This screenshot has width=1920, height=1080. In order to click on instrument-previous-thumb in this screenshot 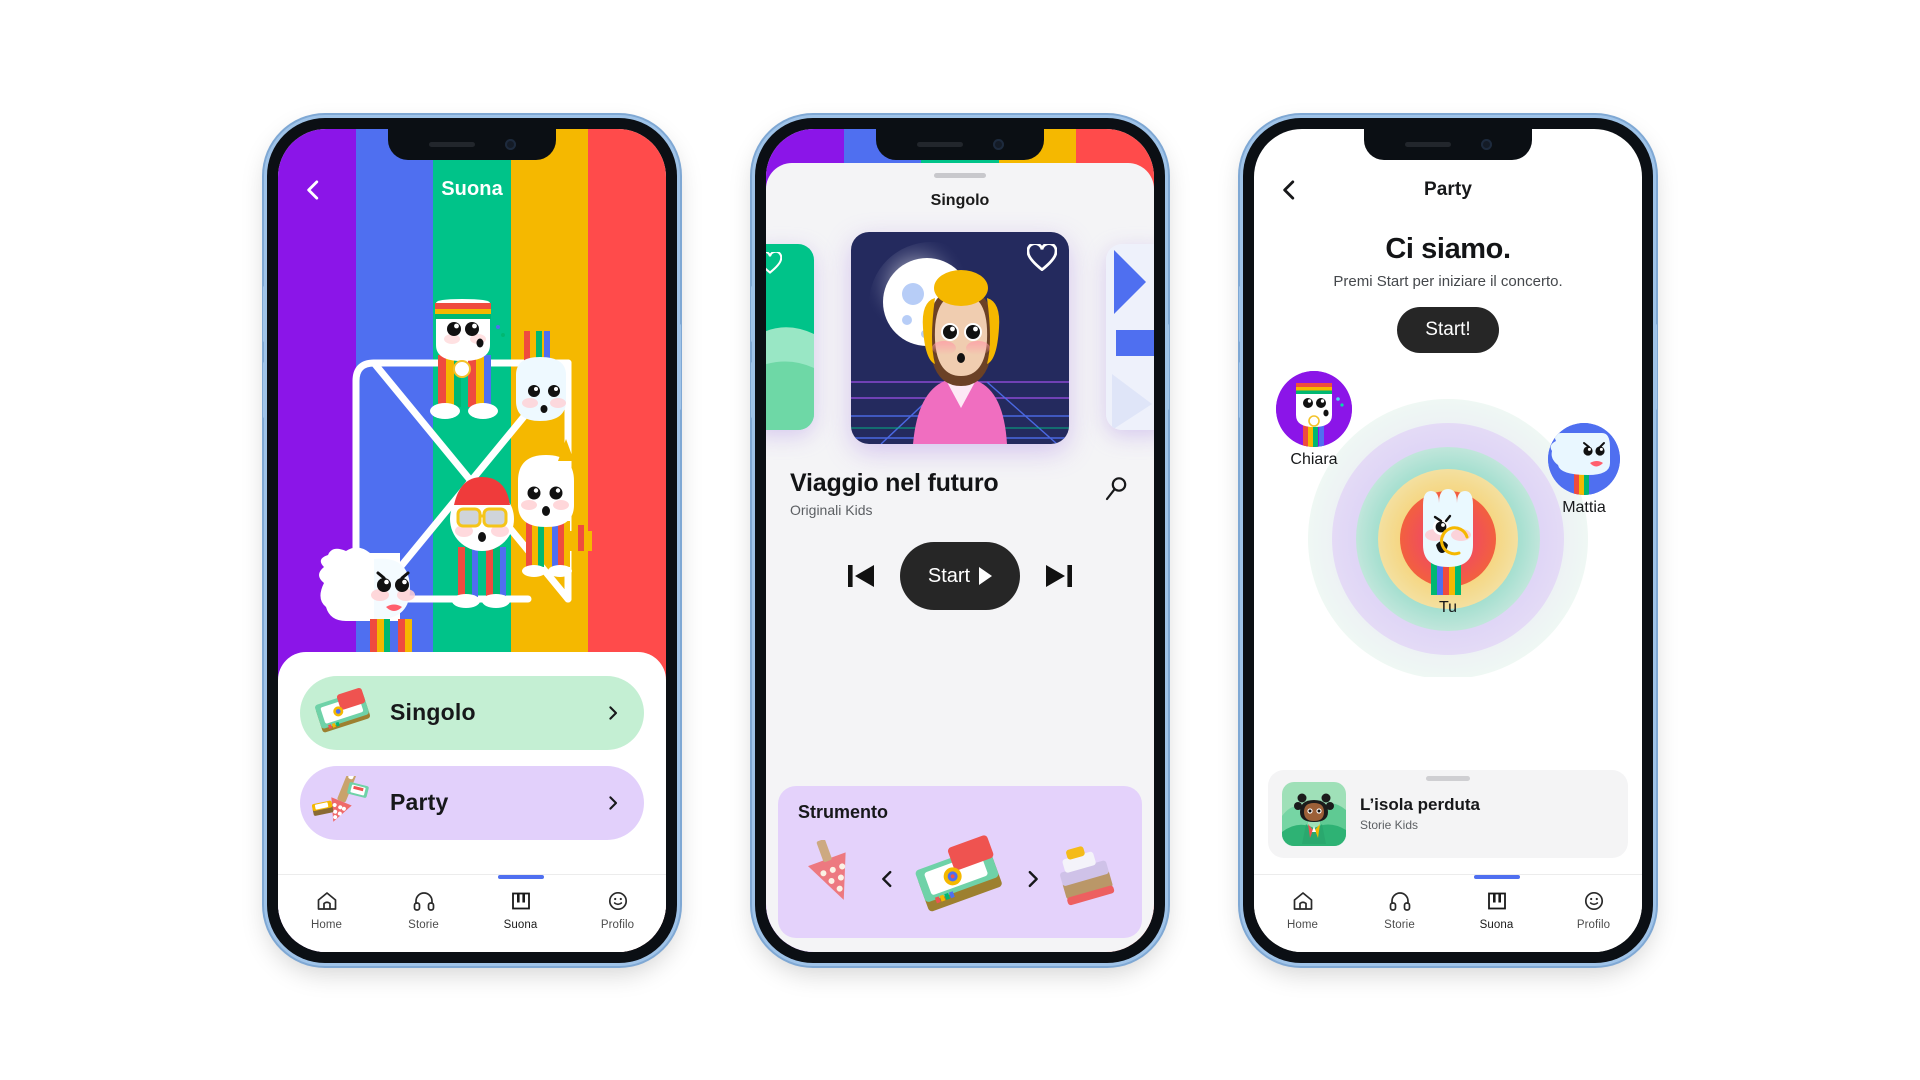, I will do `click(834, 878)`.